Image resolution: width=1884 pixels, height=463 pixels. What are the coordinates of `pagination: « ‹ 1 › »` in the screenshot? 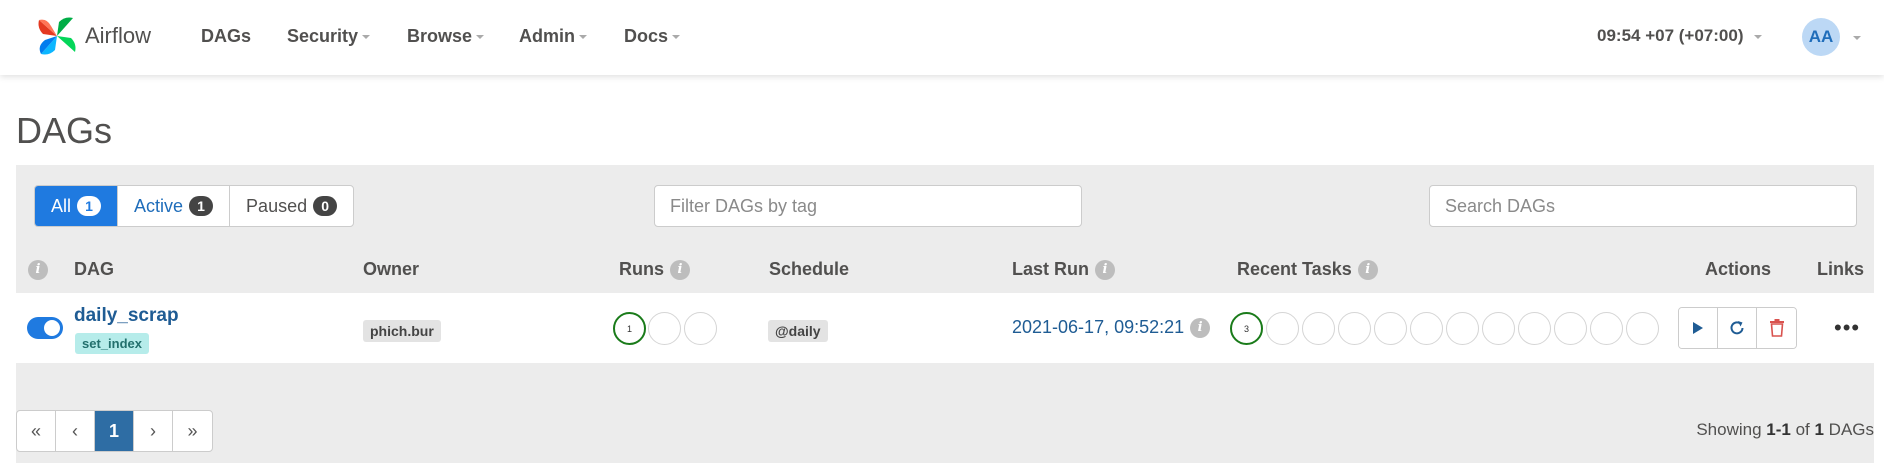 It's located at (114, 431).